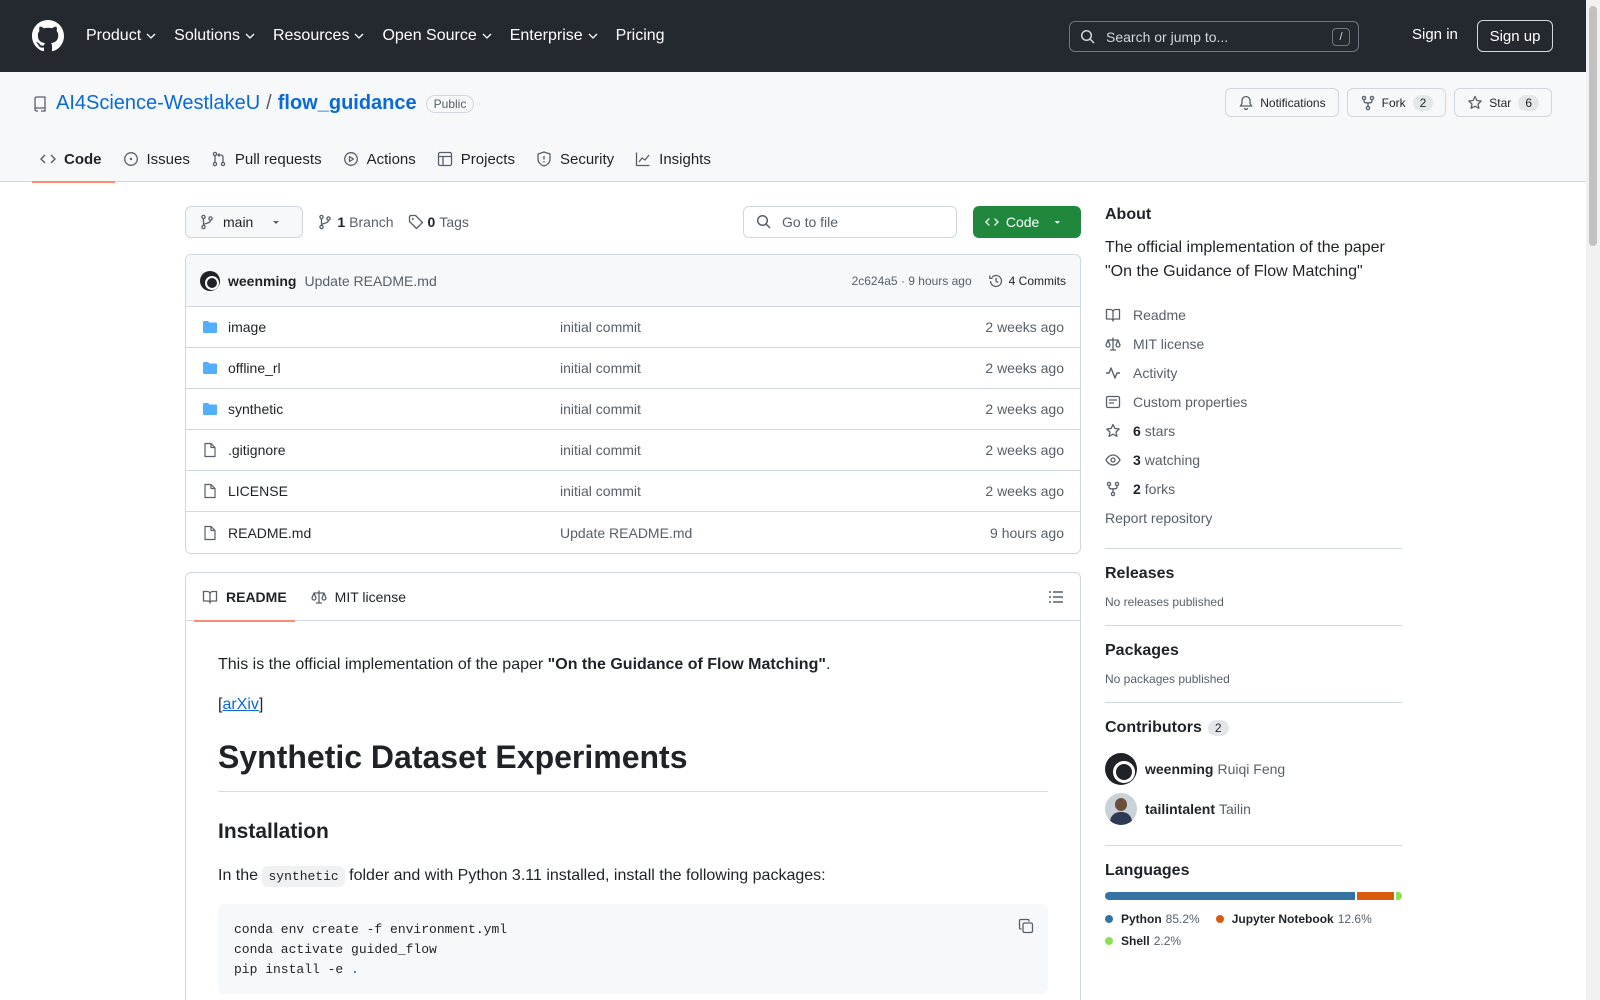  I want to click on sidebar-link-forks: 2 forks, so click(1253, 488).